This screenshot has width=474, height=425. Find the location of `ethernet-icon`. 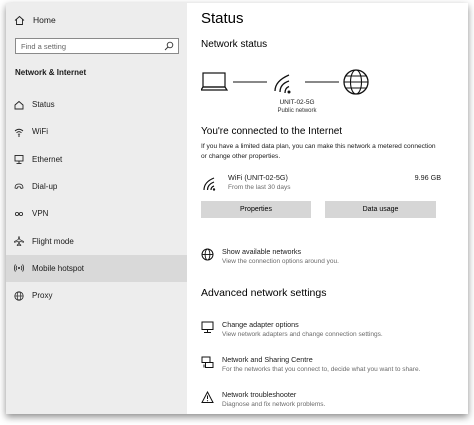

ethernet-icon is located at coordinates (19, 159).